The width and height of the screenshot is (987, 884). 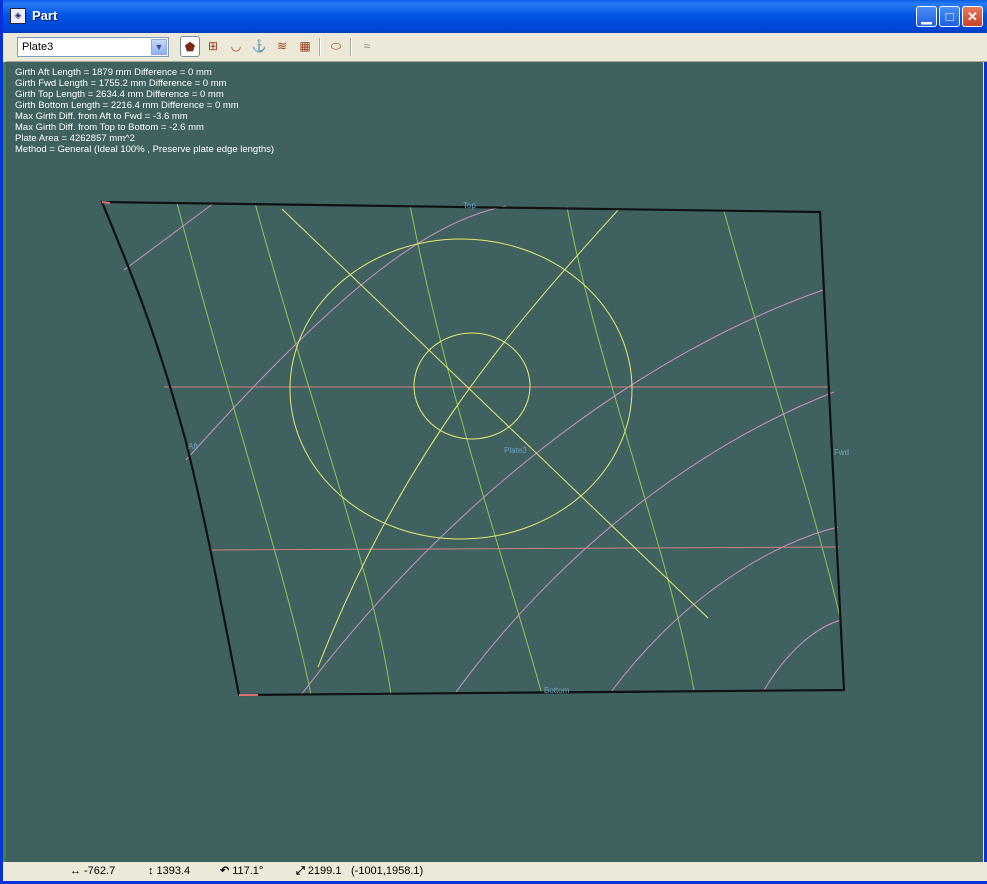 What do you see at coordinates (557, 690) in the screenshot?
I see `bottom-label: Bottom` at bounding box center [557, 690].